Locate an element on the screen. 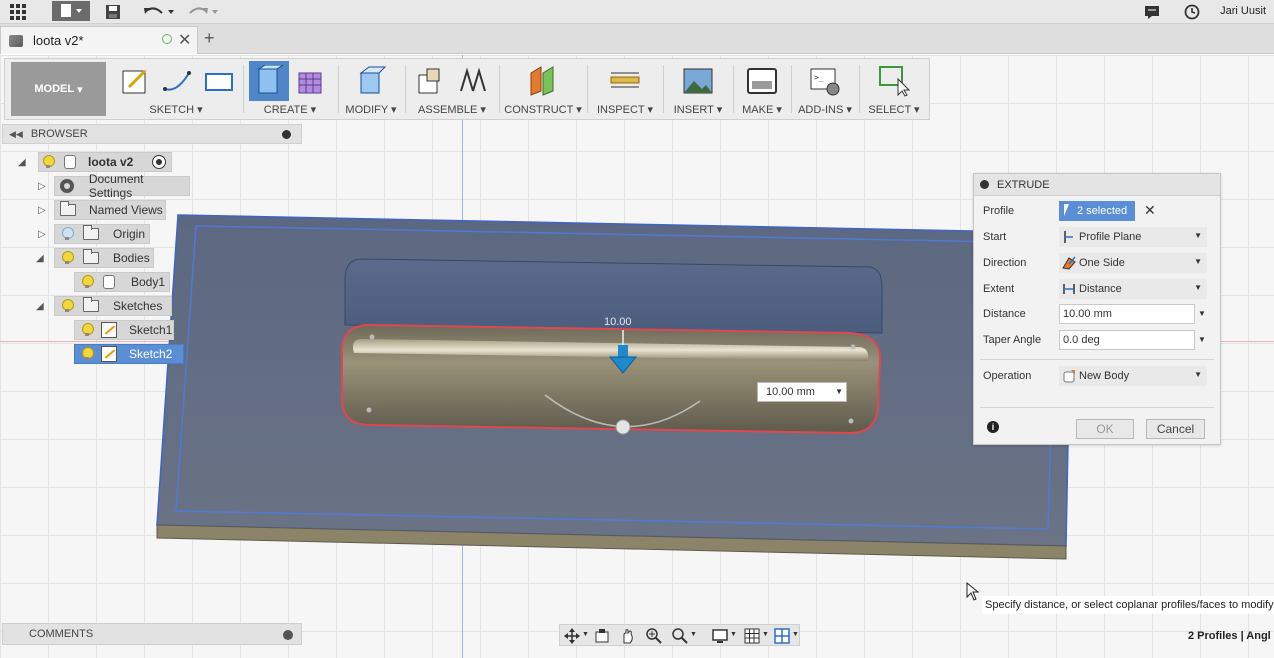 The width and height of the screenshot is (1274, 658). browser-item-document-settings: Document Settings is located at coordinates (122, 186).